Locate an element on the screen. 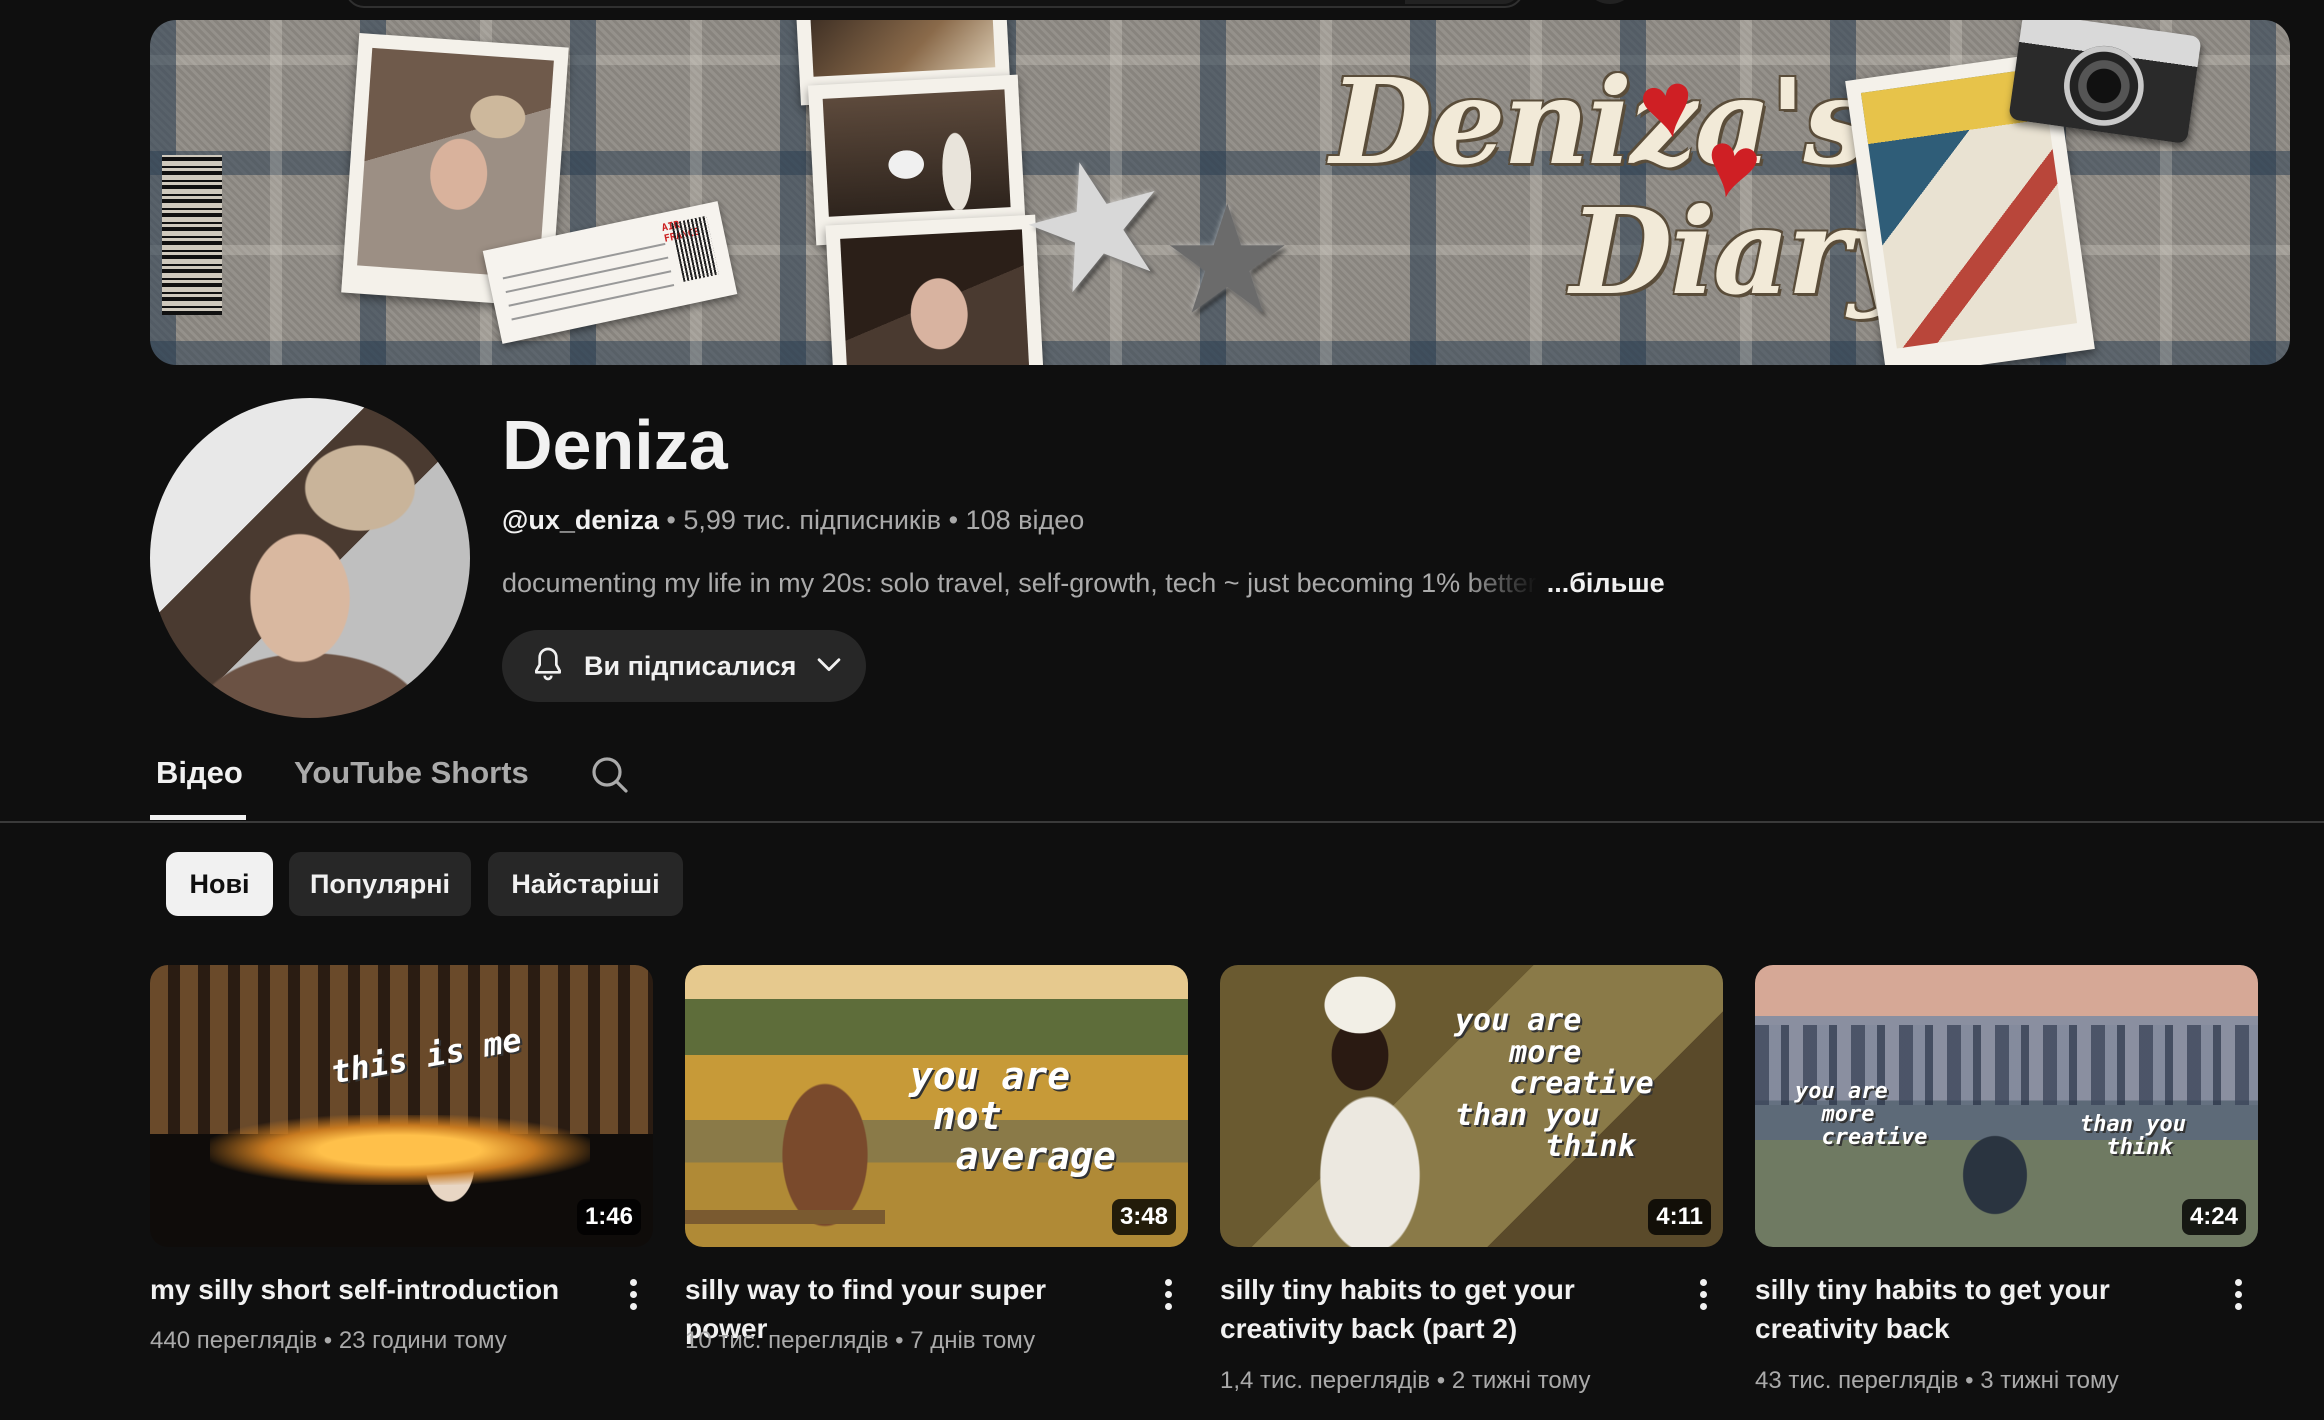 The width and height of the screenshot is (2324, 1420). masthead-search-input is located at coordinates (934, 4).